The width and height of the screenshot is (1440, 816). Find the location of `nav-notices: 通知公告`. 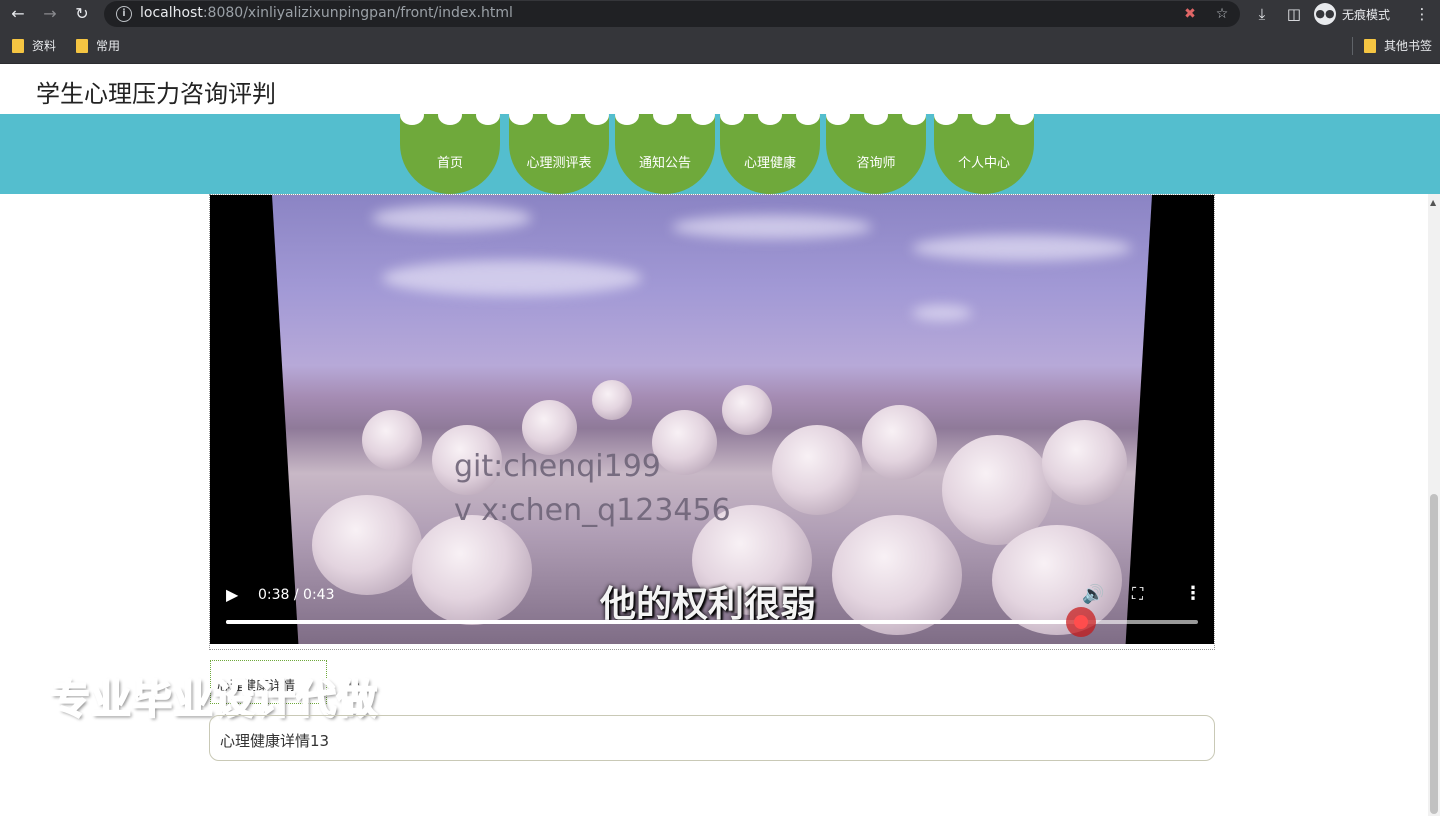

nav-notices: 通知公告 is located at coordinates (665, 149).